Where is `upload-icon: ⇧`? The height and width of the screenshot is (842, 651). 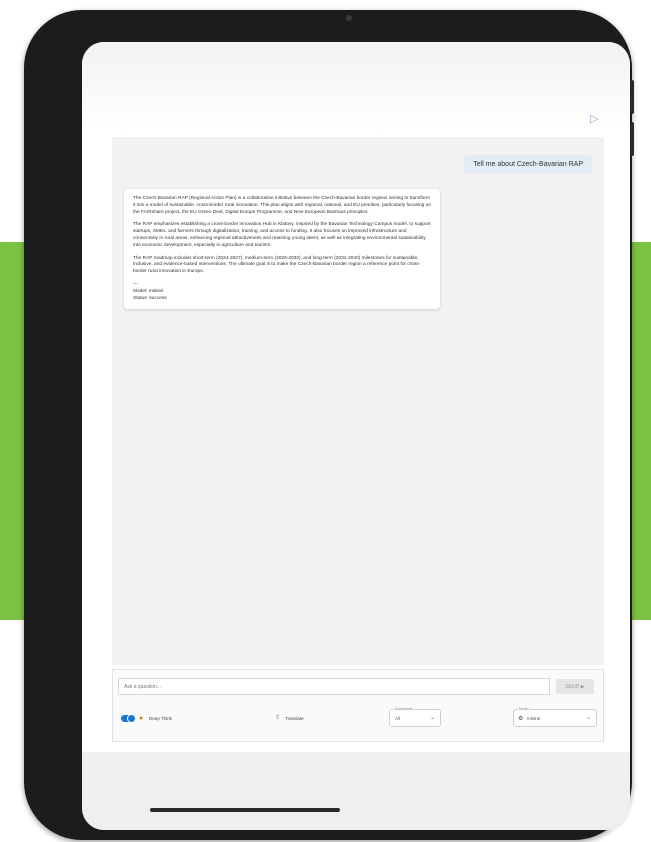 upload-icon: ⇧ is located at coordinates (277, 718).